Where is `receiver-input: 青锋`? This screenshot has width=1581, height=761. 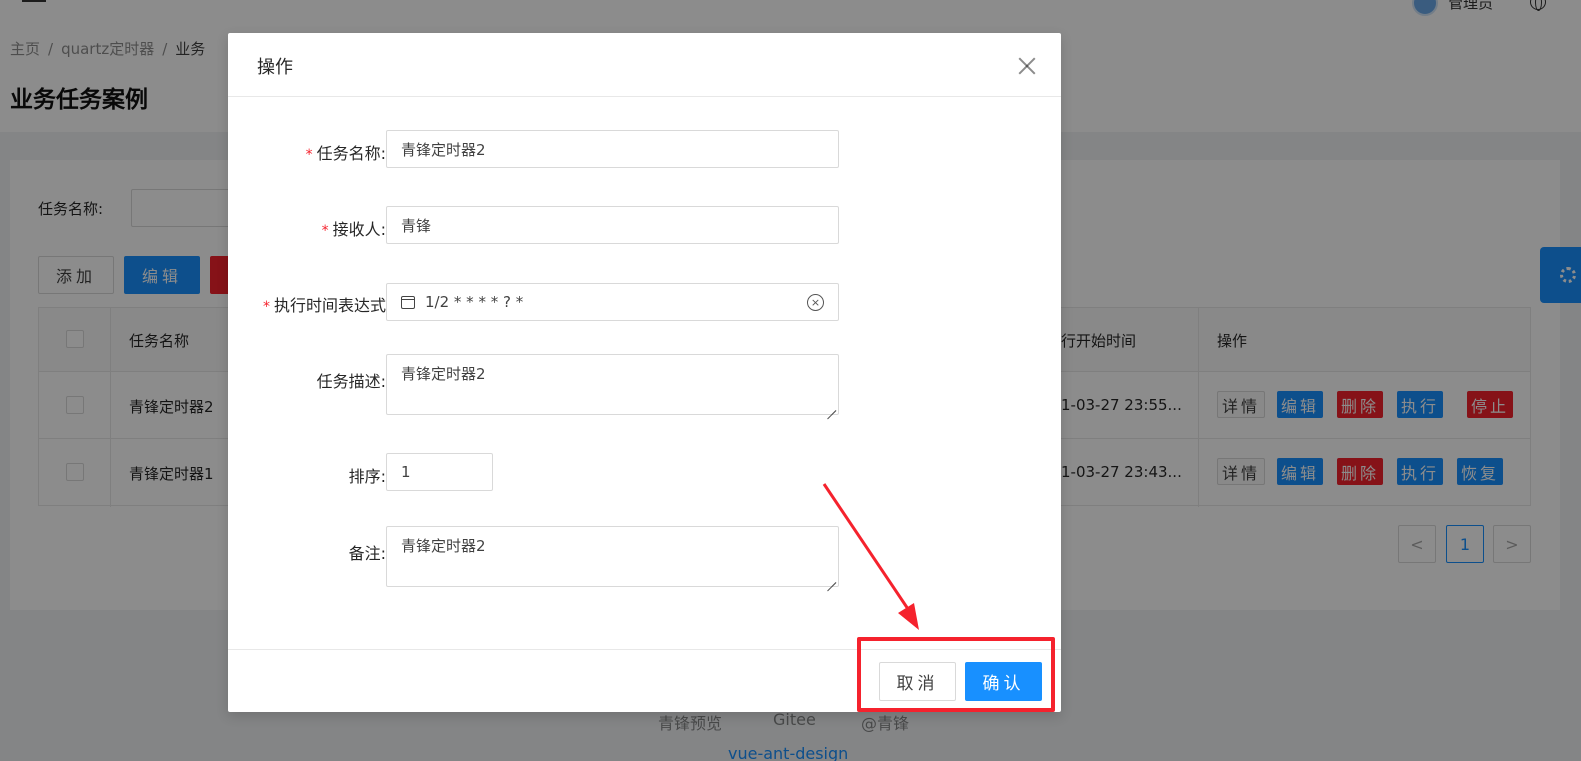 receiver-input: 青锋 is located at coordinates (612, 225).